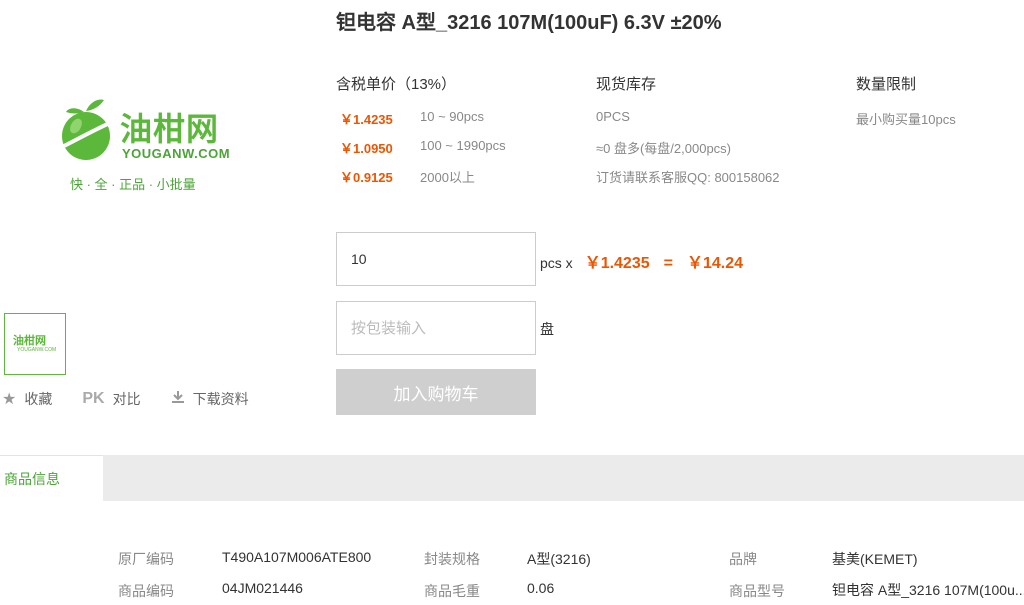 This screenshot has width=1024, height=605. I want to click on compare-label: 对比, so click(126, 399).